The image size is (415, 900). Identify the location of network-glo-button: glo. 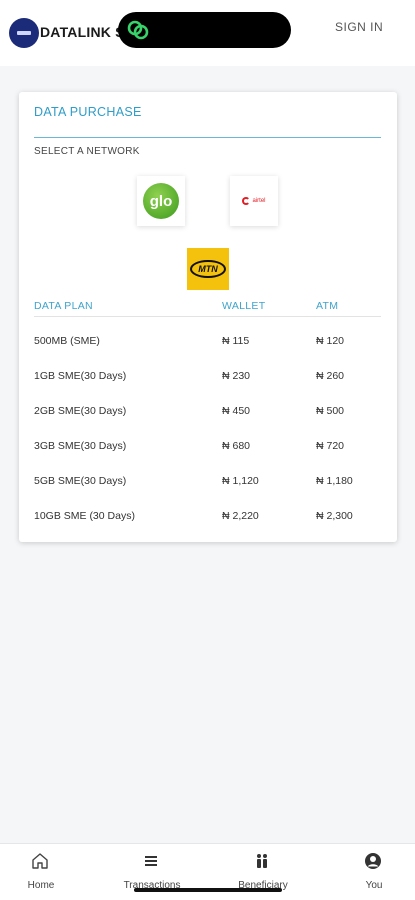
(161, 201).